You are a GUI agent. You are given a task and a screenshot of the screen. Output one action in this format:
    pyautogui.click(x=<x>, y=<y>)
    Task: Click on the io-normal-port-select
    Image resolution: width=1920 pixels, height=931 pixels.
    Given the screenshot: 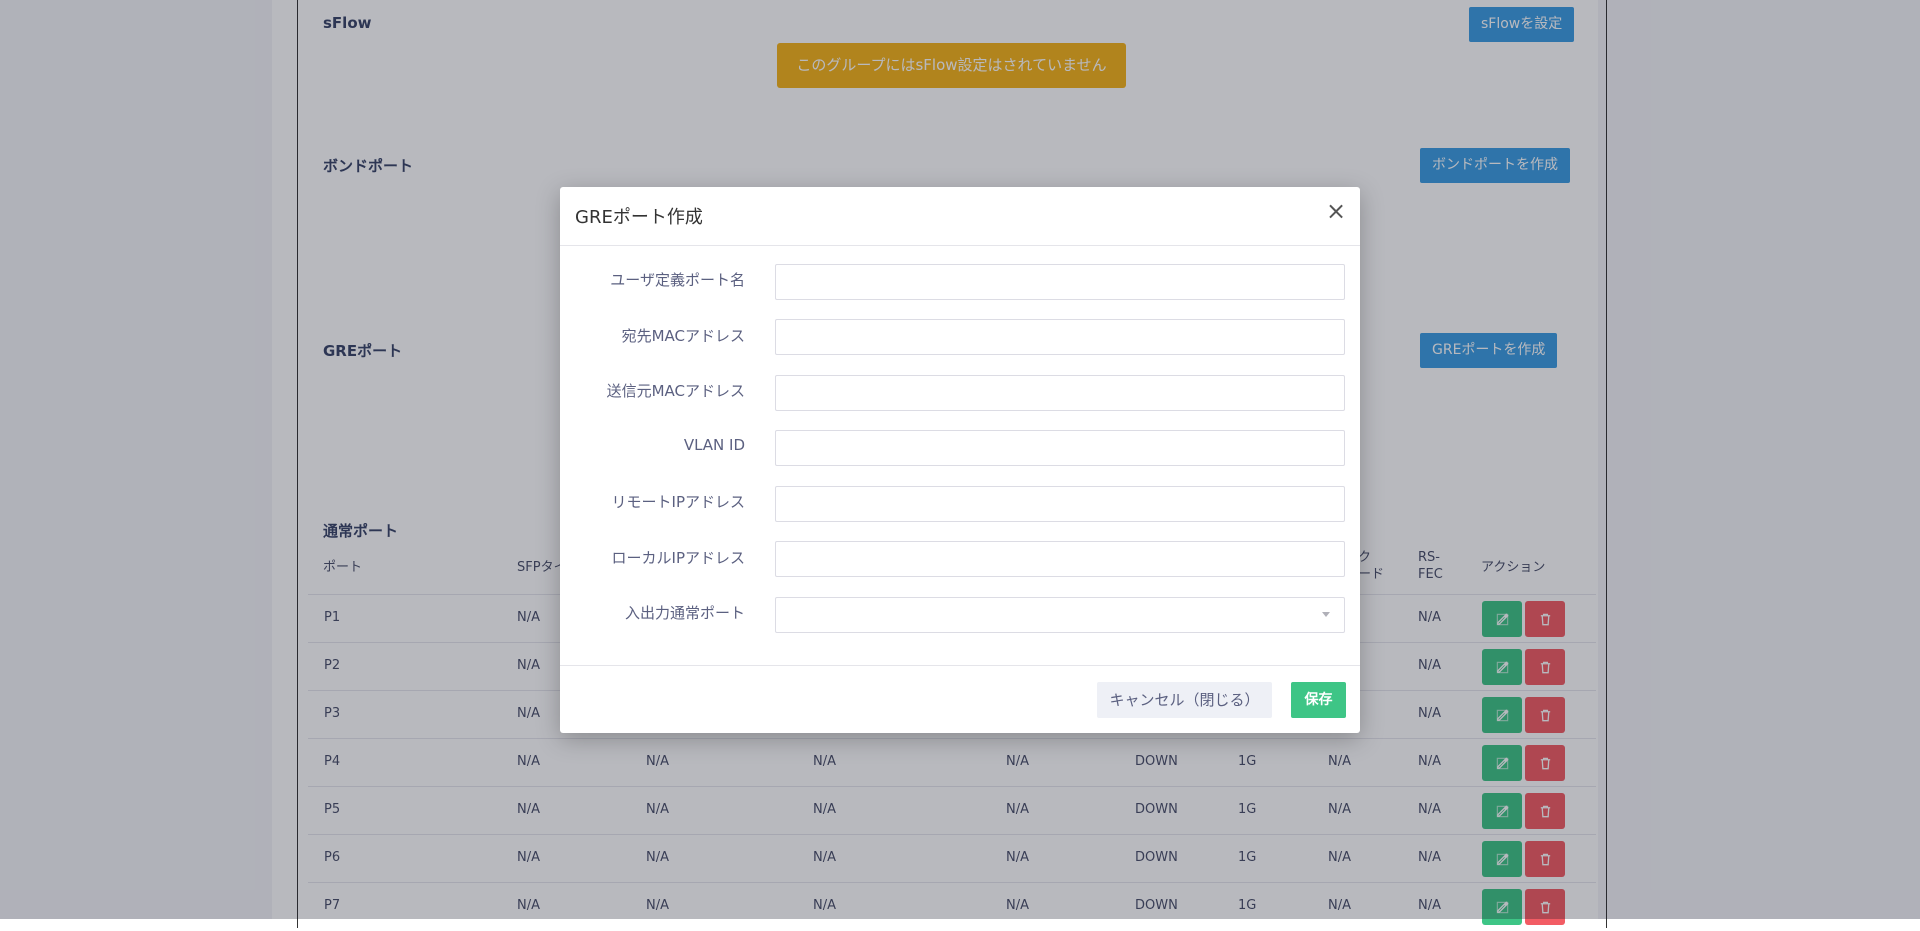 What is the action you would take?
    pyautogui.click(x=1060, y=615)
    